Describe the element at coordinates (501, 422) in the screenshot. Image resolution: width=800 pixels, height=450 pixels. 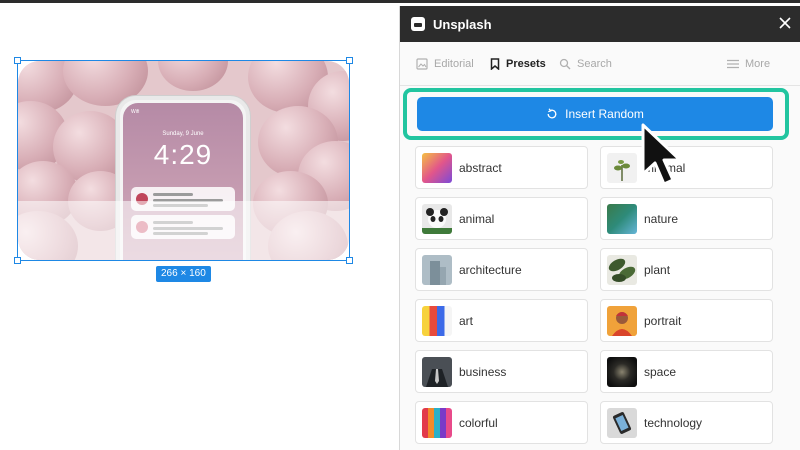
I see `preset-colorful: colorful` at that location.